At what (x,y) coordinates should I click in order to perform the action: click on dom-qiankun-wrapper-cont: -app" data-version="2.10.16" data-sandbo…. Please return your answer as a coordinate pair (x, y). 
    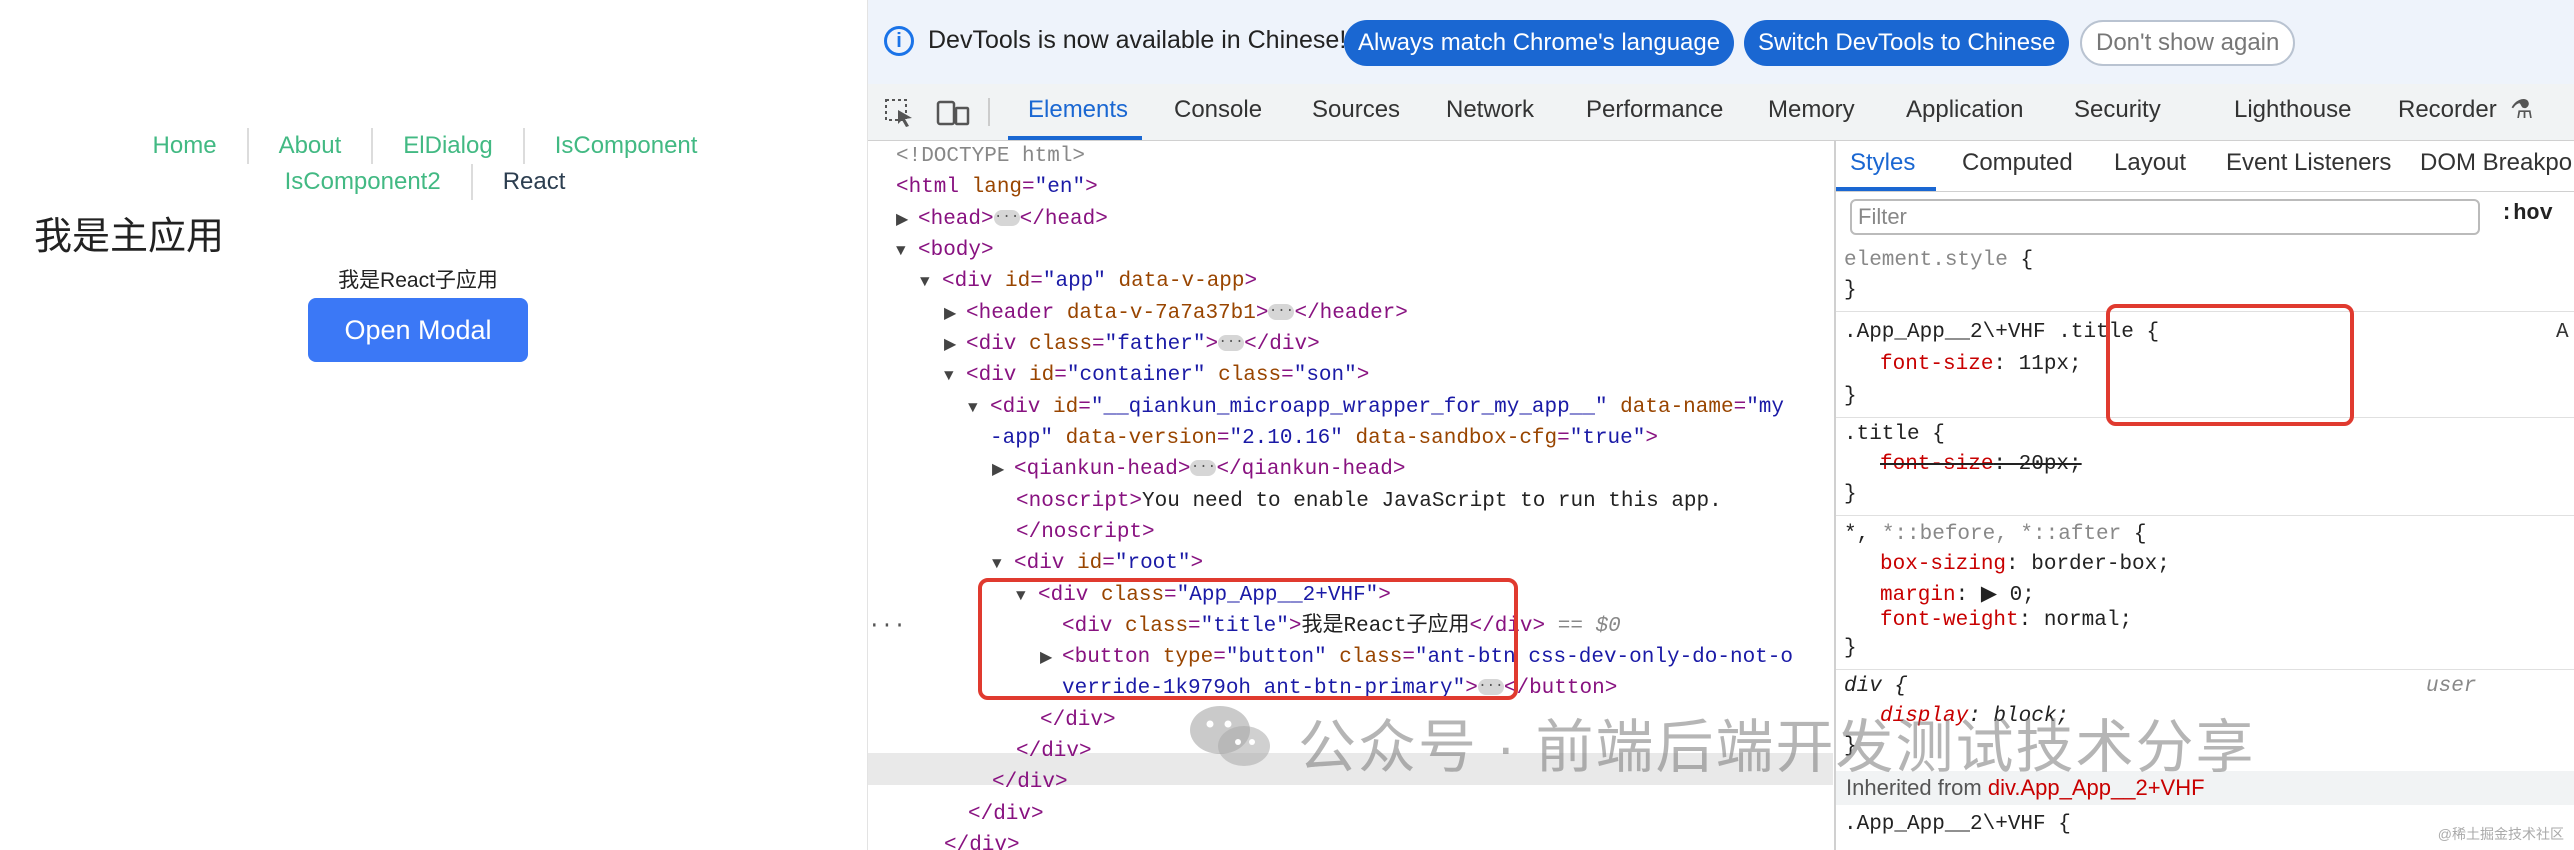
    Looking at the image, I should click on (1324, 438).